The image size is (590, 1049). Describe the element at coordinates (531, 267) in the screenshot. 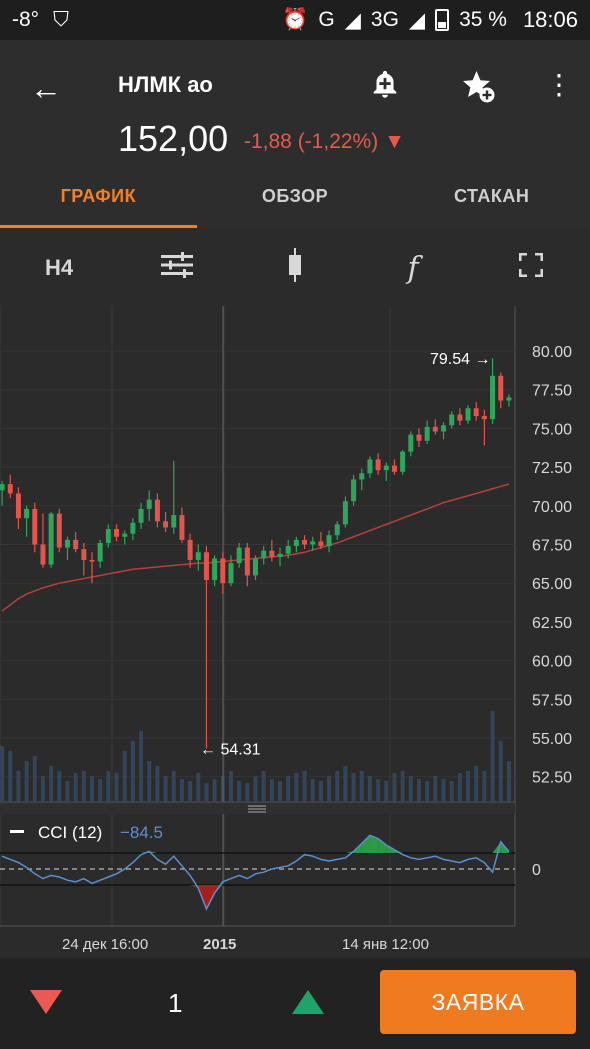

I see `fullscreen-icon` at that location.